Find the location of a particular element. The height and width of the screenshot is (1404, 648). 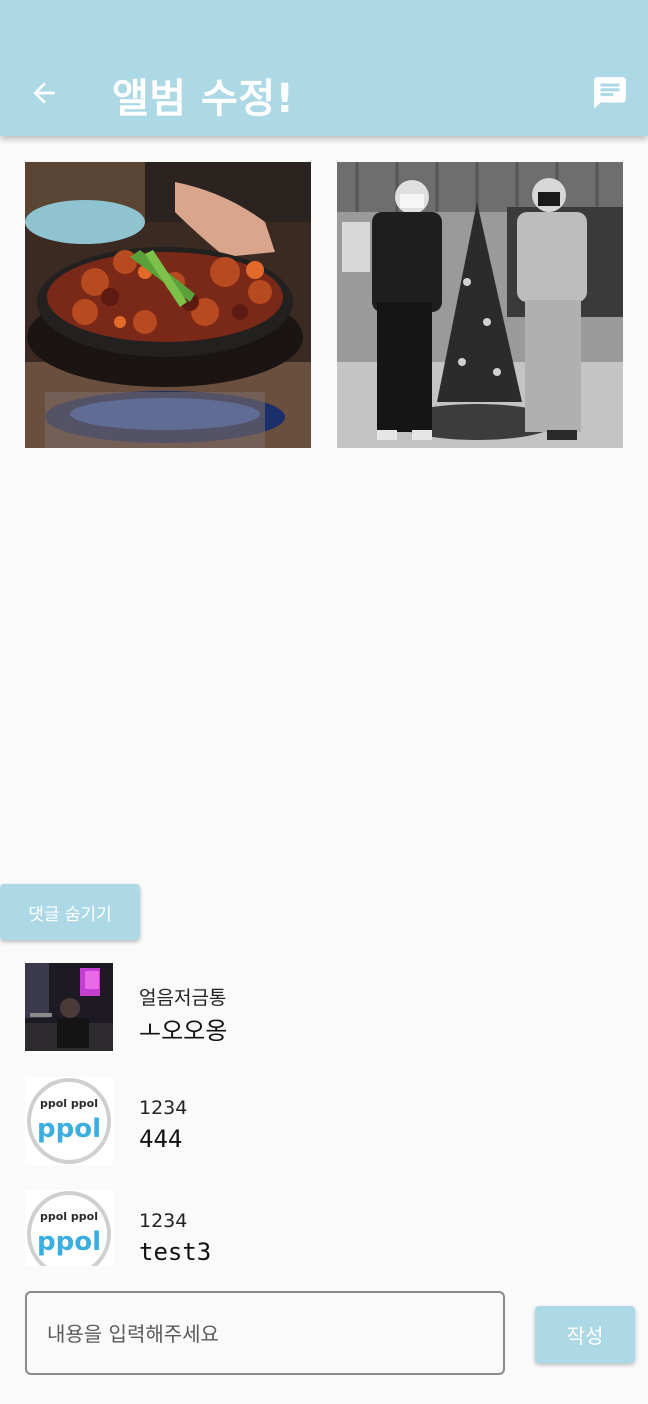

chat-button is located at coordinates (610, 93).